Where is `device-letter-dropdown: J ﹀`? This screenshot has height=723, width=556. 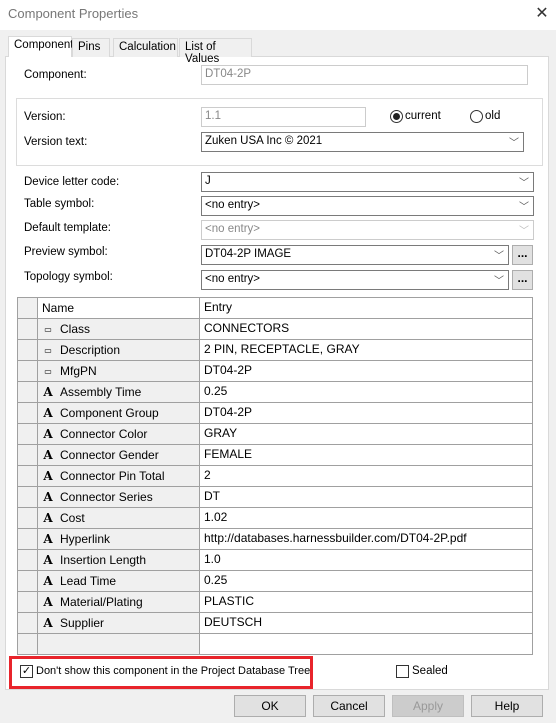
device-letter-dropdown: J ﹀ is located at coordinates (367, 182).